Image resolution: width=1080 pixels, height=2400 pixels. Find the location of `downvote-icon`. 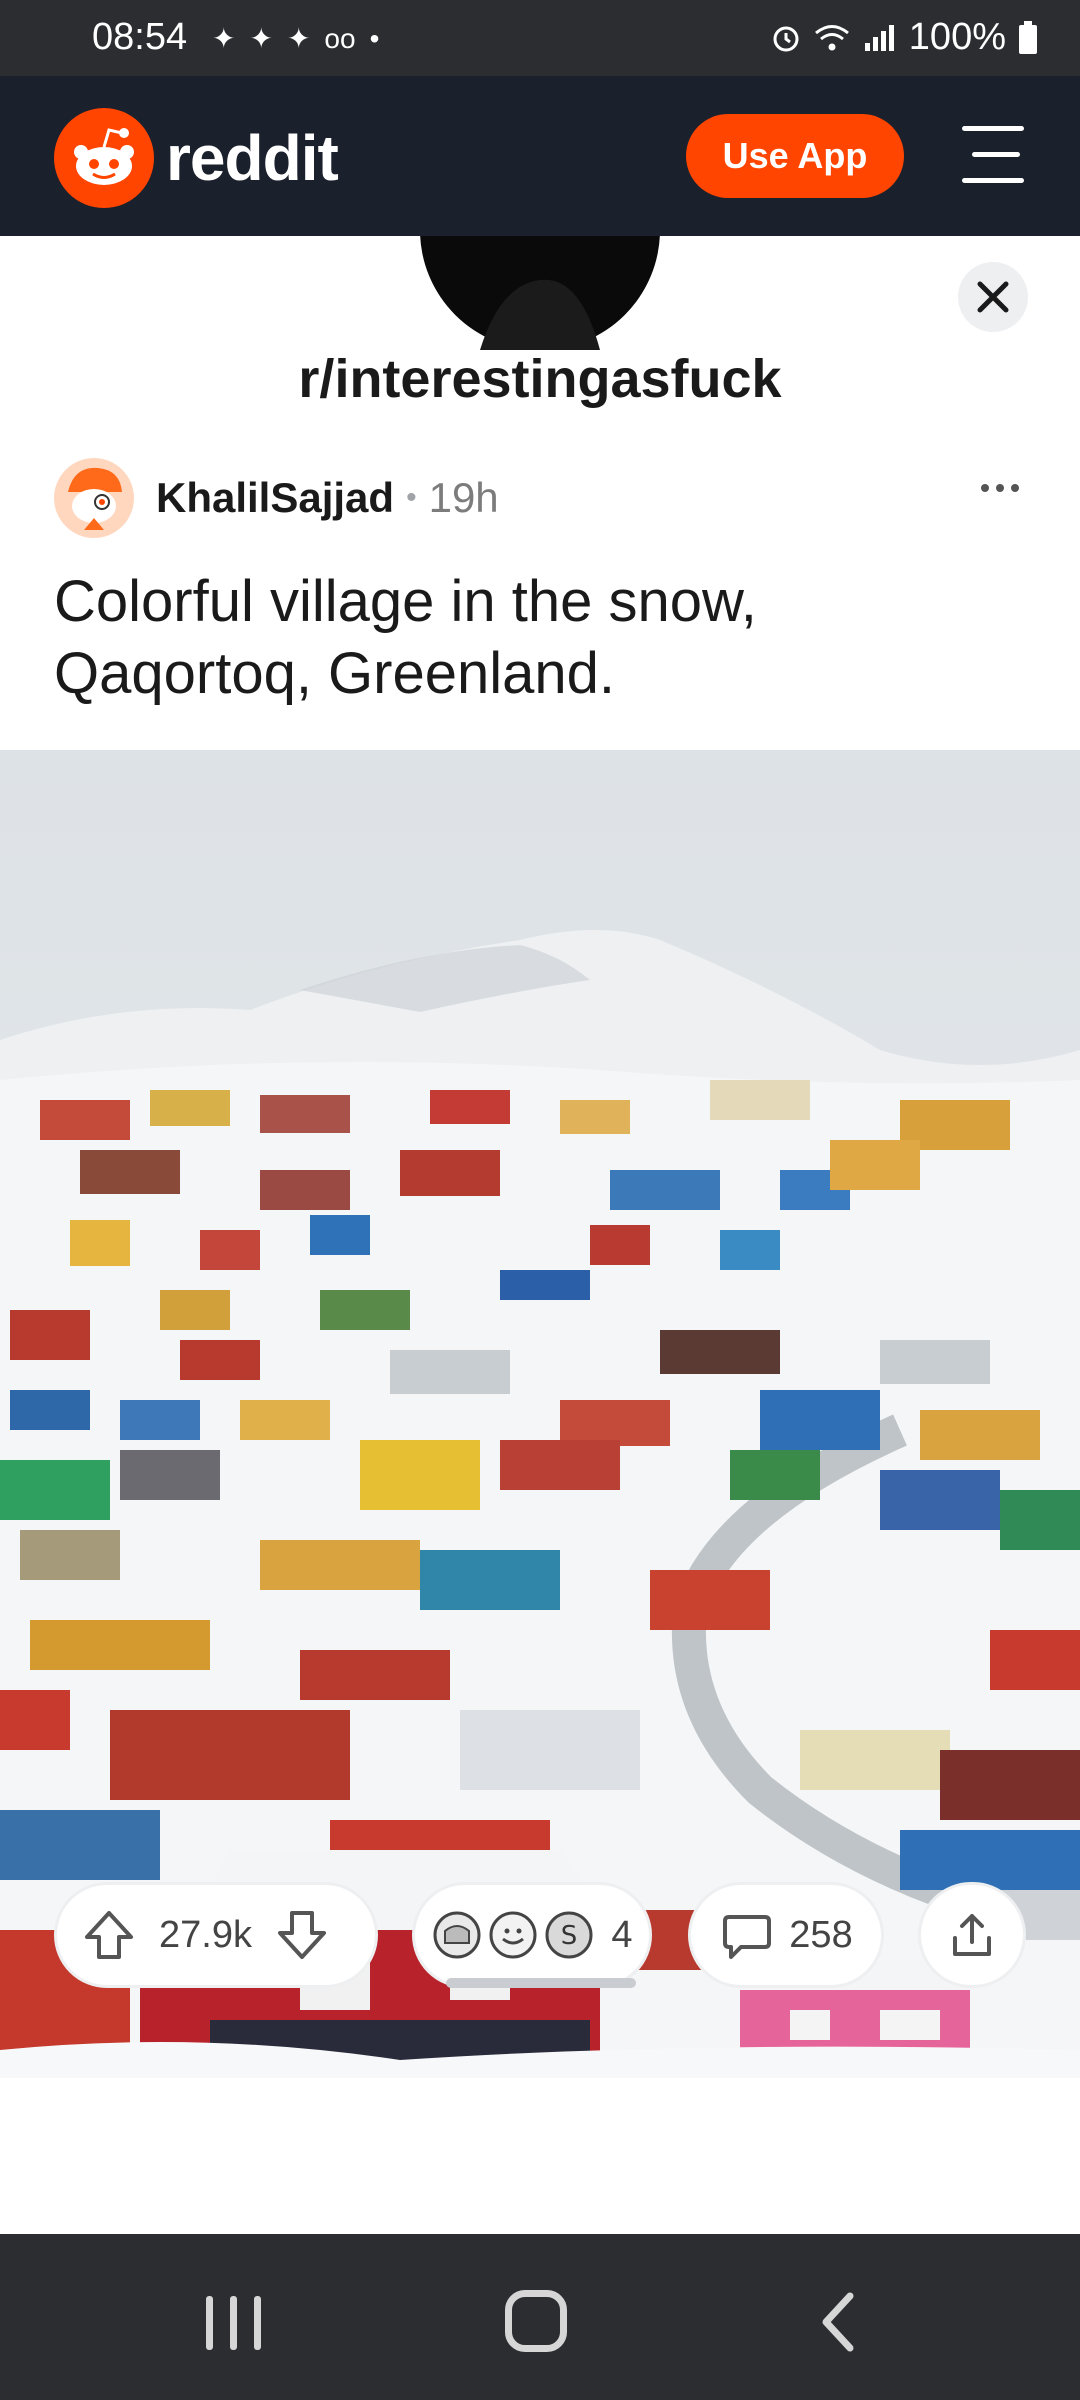

downvote-icon is located at coordinates (302, 1935).